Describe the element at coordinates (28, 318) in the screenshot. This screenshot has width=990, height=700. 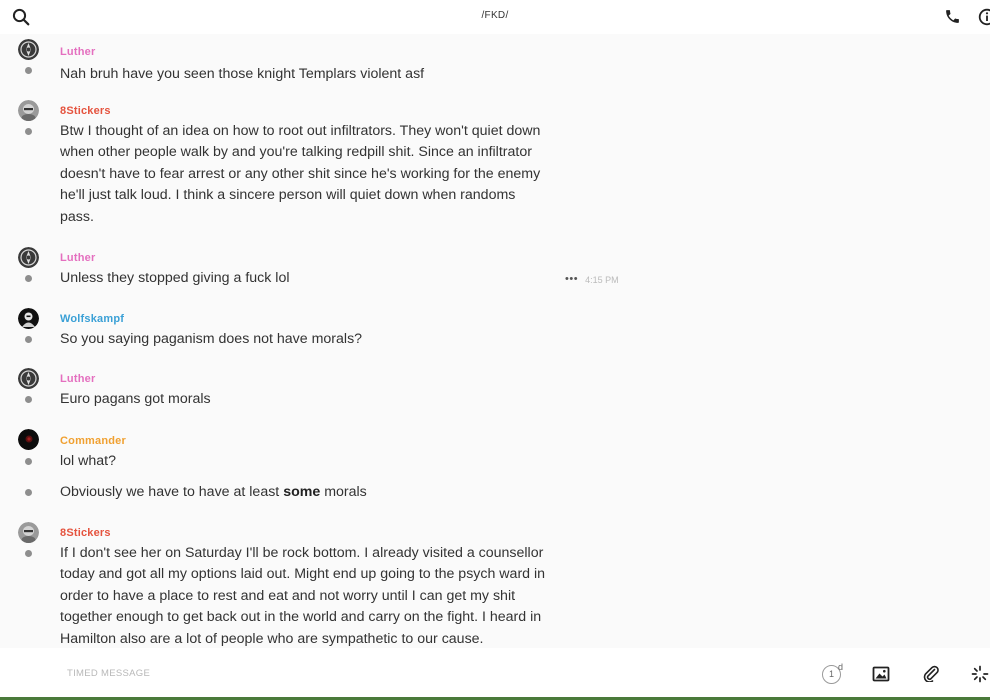
I see `wolfskampf-avatar` at that location.